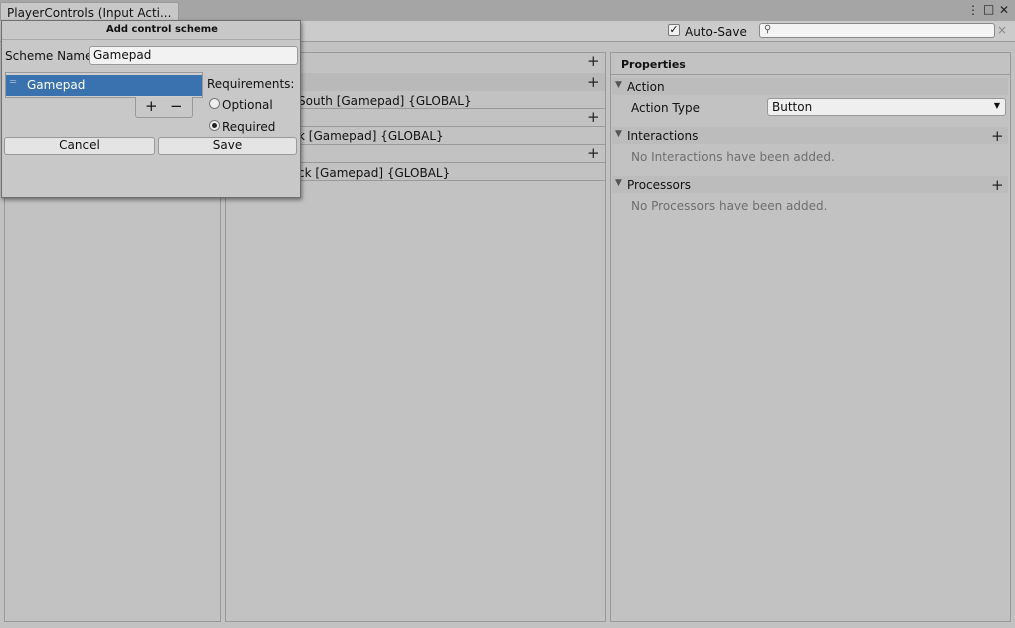 The width and height of the screenshot is (1015, 628). What do you see at coordinates (371, 136) in the screenshot?
I see `binding-item: k [Gamepad] {GLOBAL}` at bounding box center [371, 136].